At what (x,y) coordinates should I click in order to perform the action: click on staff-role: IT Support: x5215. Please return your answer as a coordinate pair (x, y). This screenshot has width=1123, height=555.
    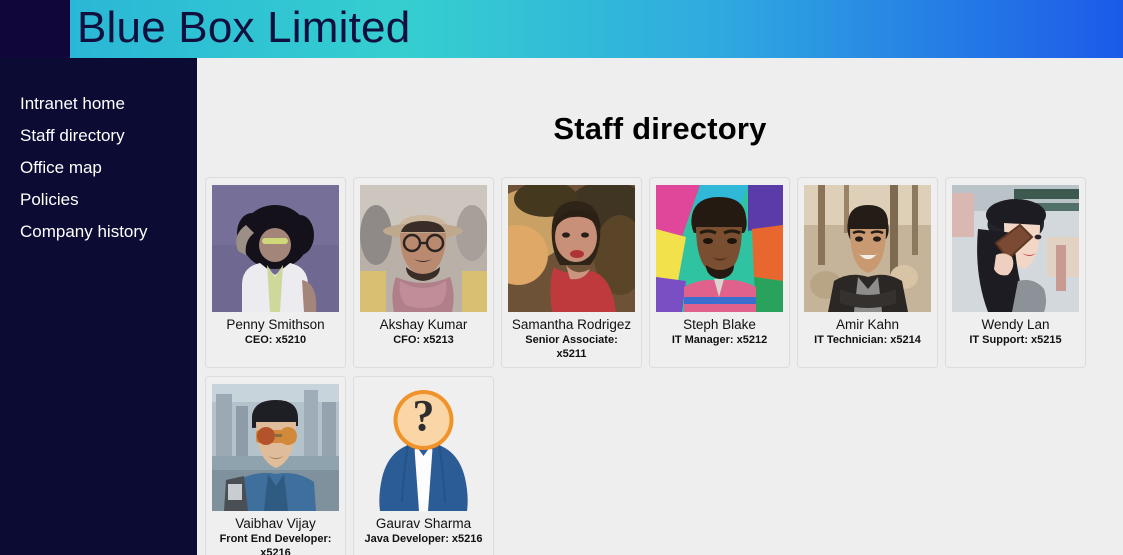
    Looking at the image, I should click on (1015, 340).